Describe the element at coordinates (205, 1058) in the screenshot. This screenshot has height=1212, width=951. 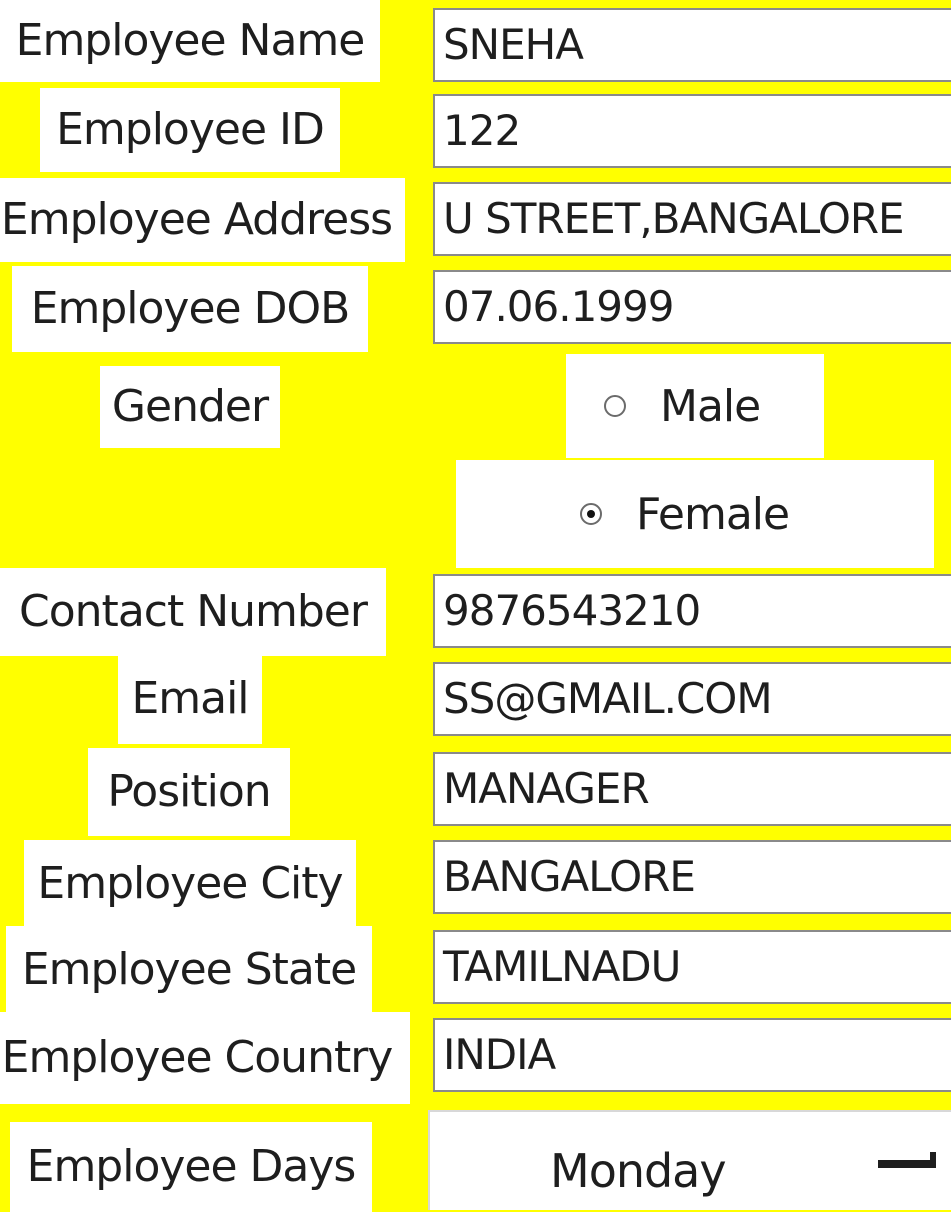
I see `employee-country-label: Employee Country` at that location.